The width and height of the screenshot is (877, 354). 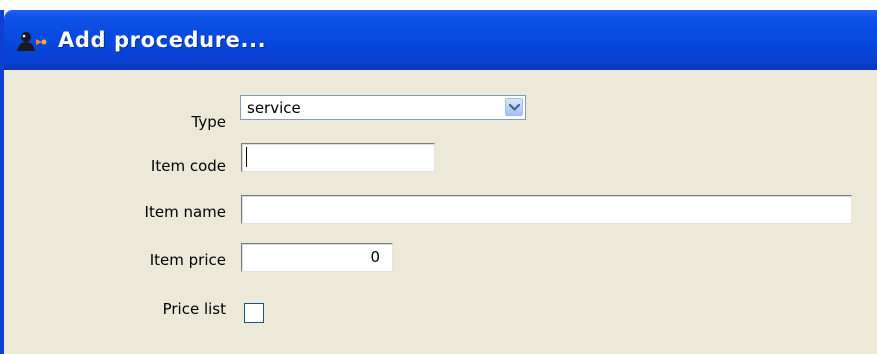 I want to click on item-name-input, so click(x=546, y=209).